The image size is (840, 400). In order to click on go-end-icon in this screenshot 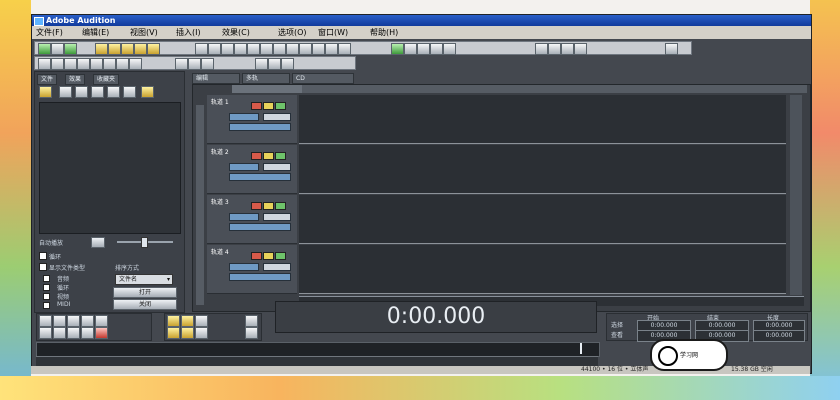, I will do `click(87, 333)`.